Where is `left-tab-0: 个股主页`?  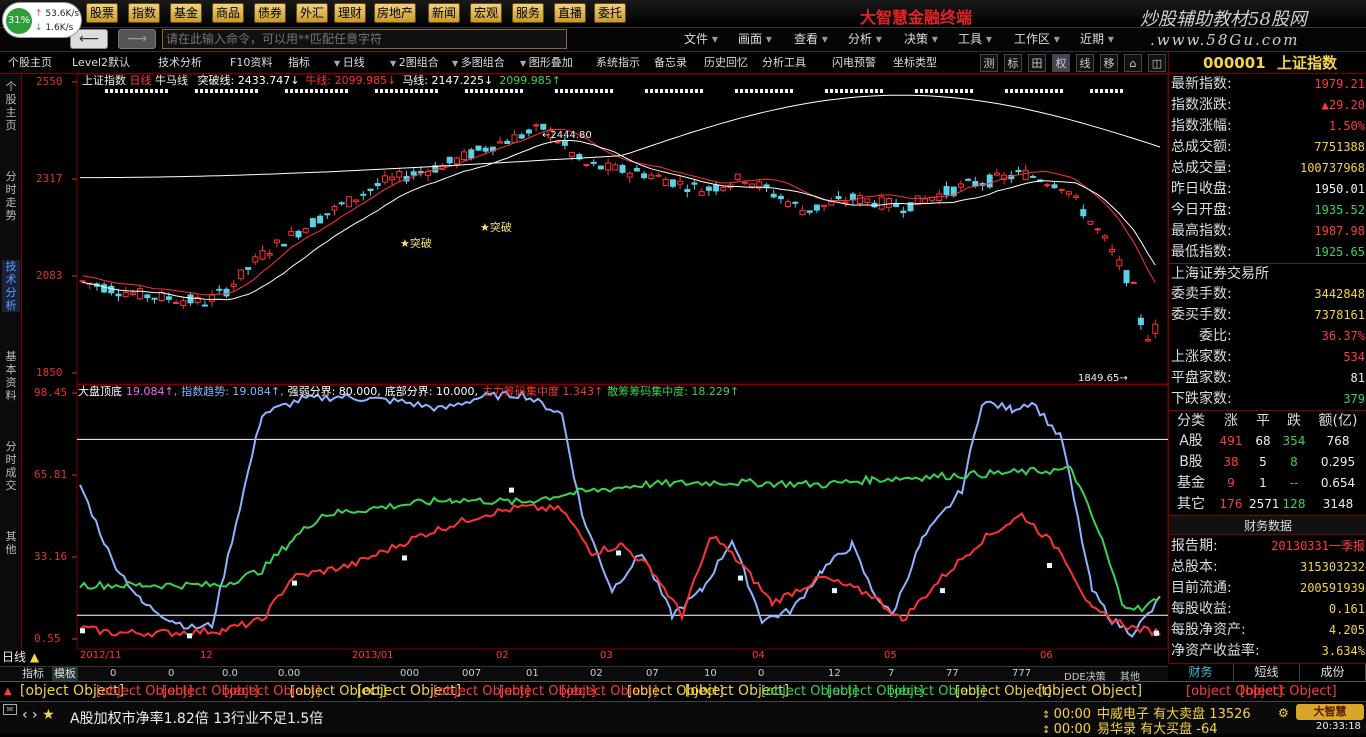 left-tab-0: 个股主页 is located at coordinates (11, 106).